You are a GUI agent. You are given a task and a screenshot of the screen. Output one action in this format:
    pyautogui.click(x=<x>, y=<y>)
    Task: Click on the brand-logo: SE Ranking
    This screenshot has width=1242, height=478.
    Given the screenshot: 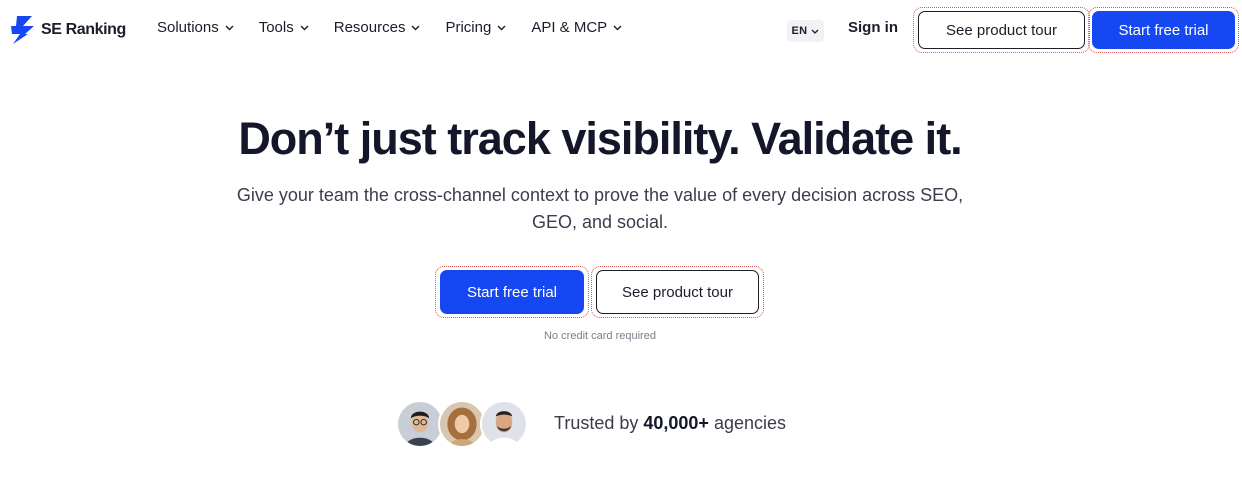 What is the action you would take?
    pyautogui.click(x=68, y=30)
    